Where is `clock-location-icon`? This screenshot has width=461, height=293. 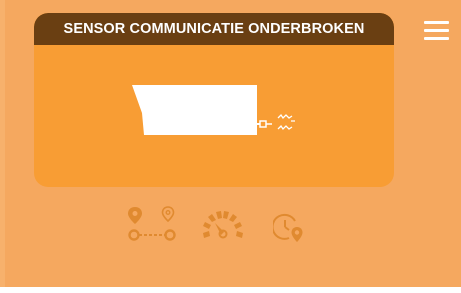
clock-location-icon is located at coordinates (290, 229).